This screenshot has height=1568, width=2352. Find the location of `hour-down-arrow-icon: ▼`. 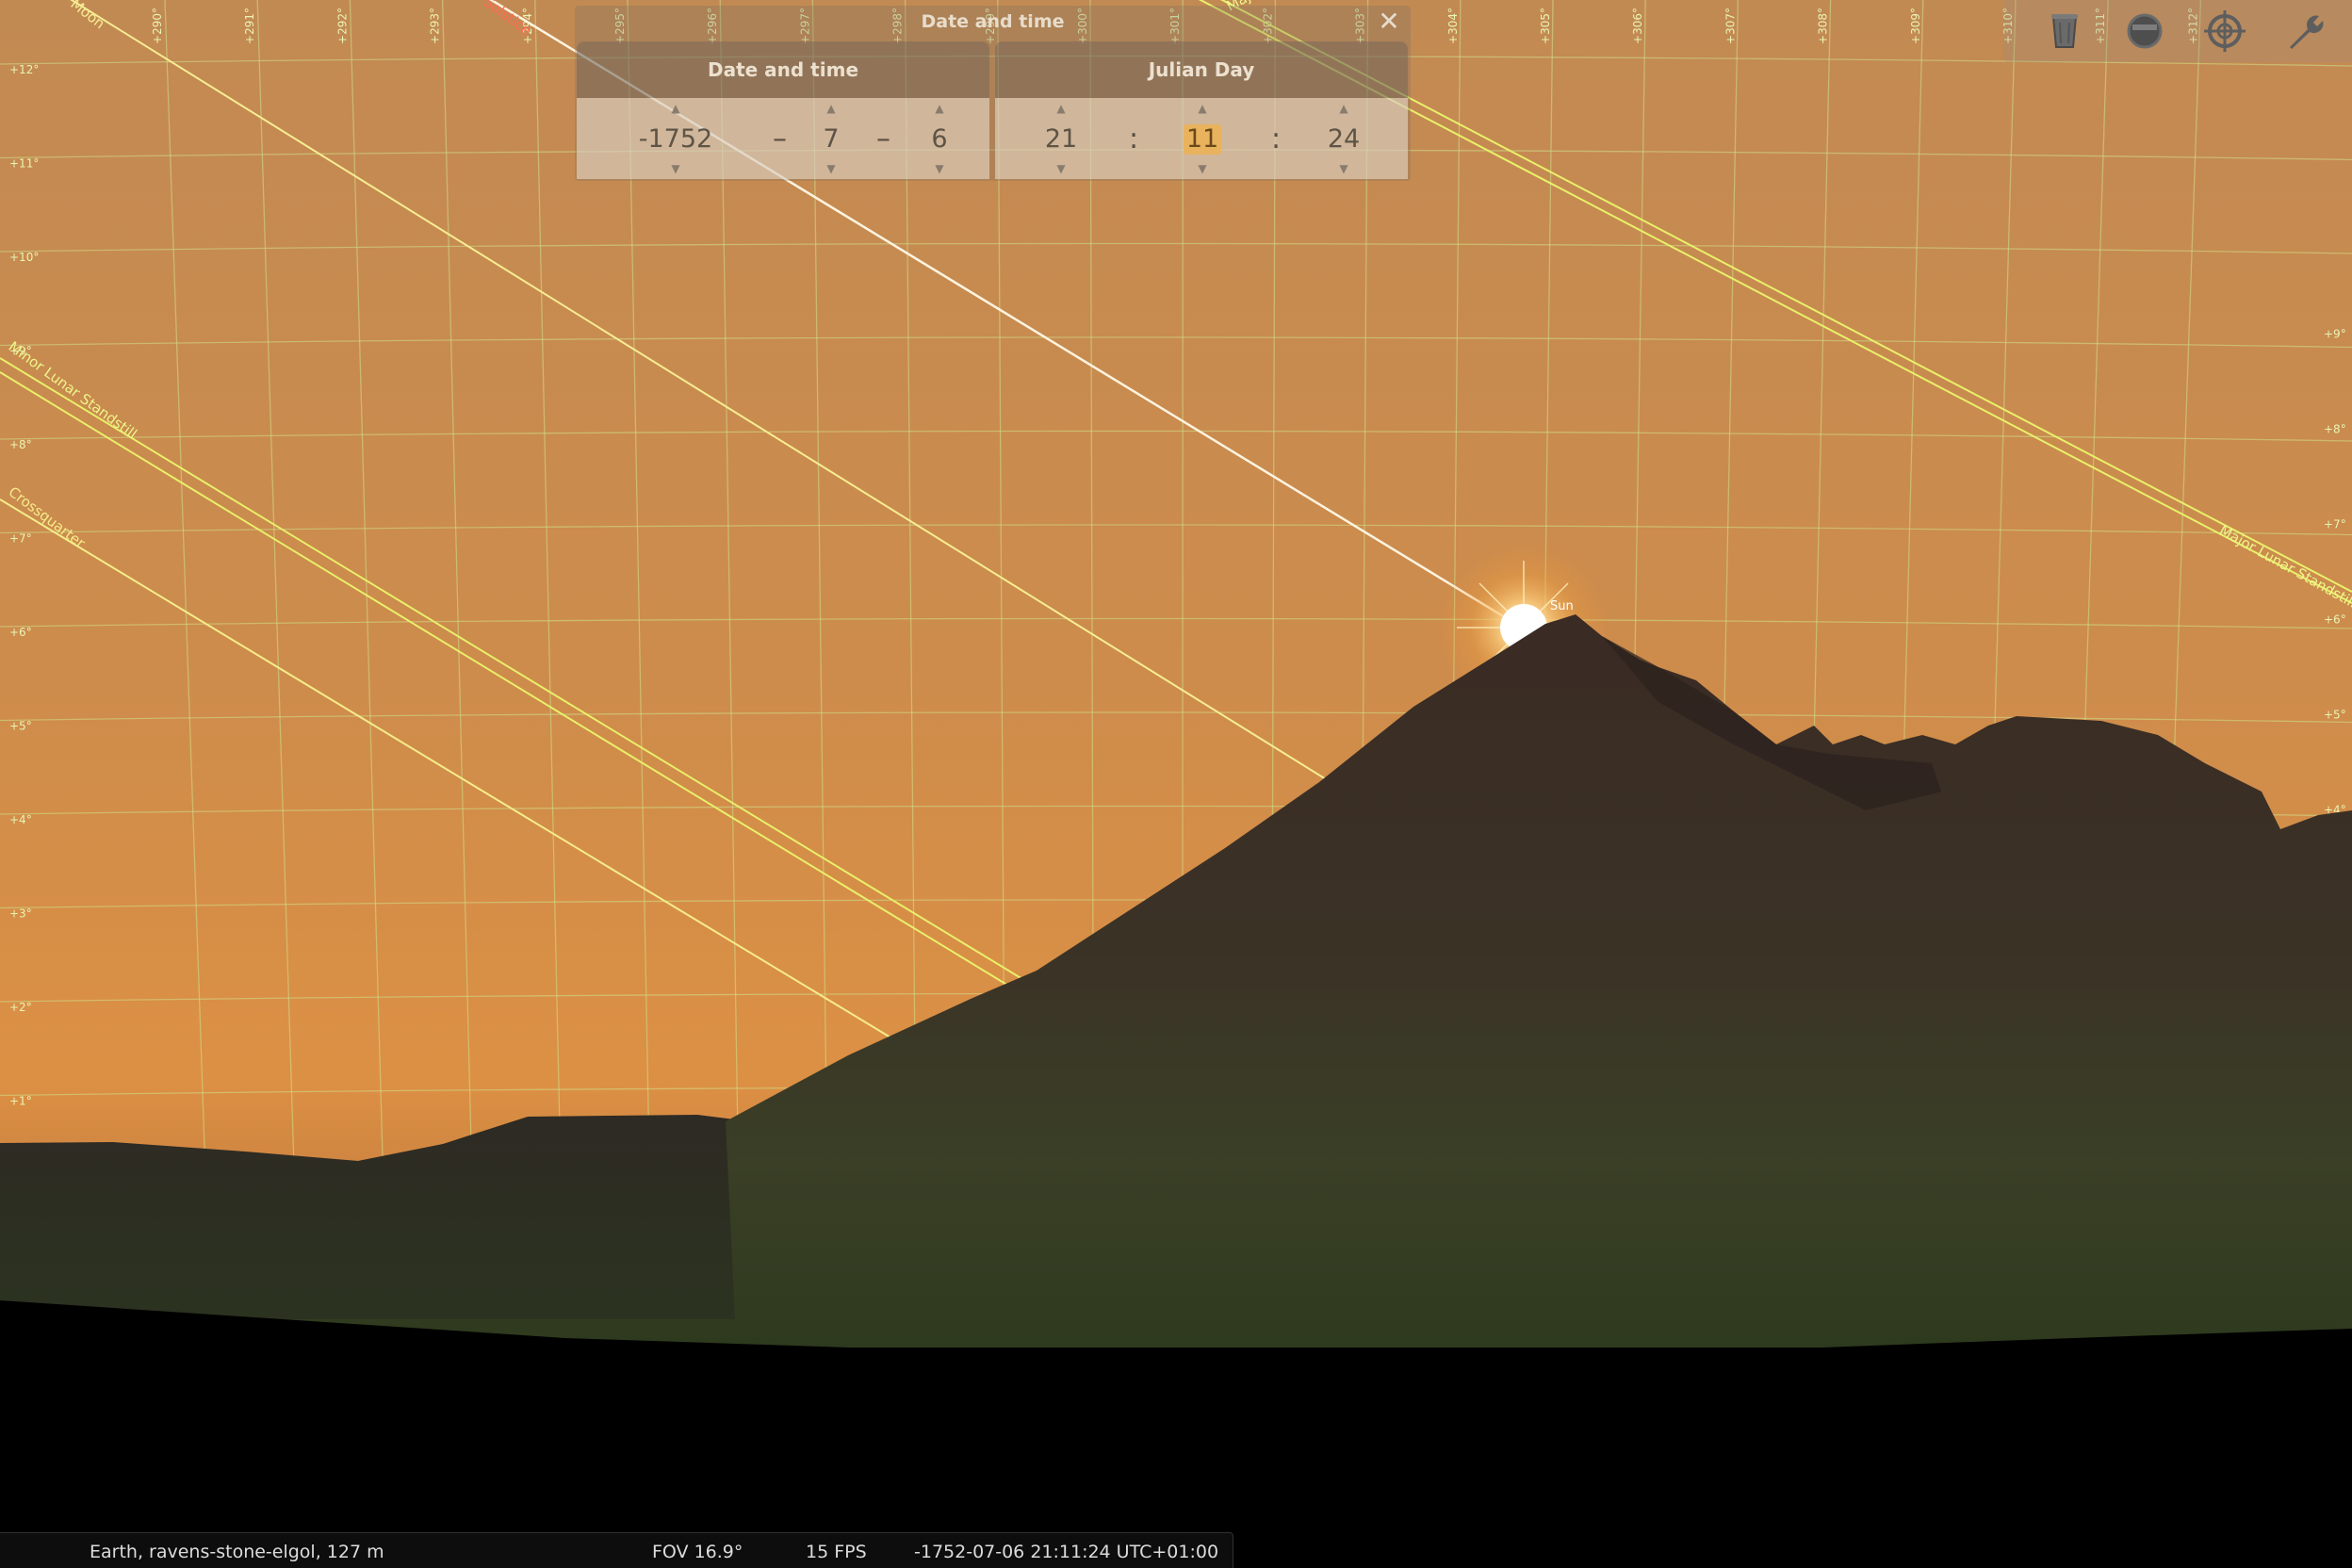

hour-down-arrow-icon: ▼ is located at coordinates (1061, 168).